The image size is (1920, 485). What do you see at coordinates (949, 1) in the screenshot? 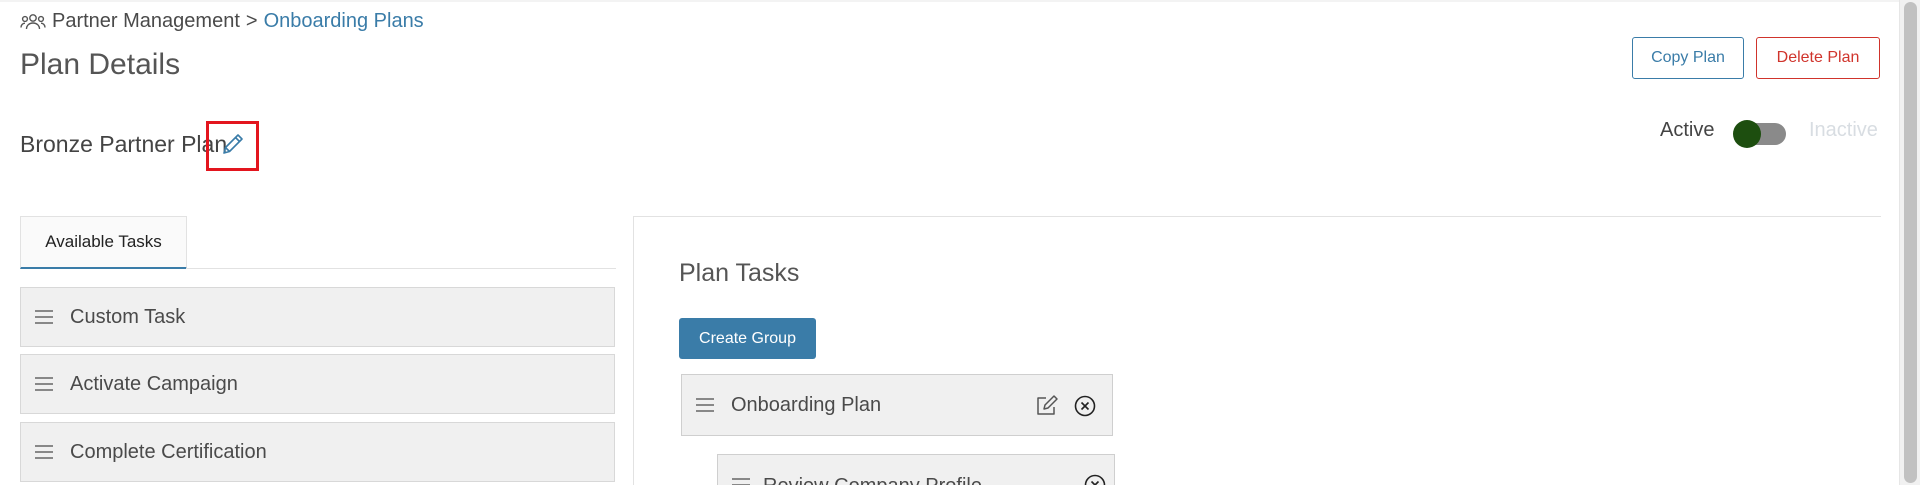
I see `top-divider` at bounding box center [949, 1].